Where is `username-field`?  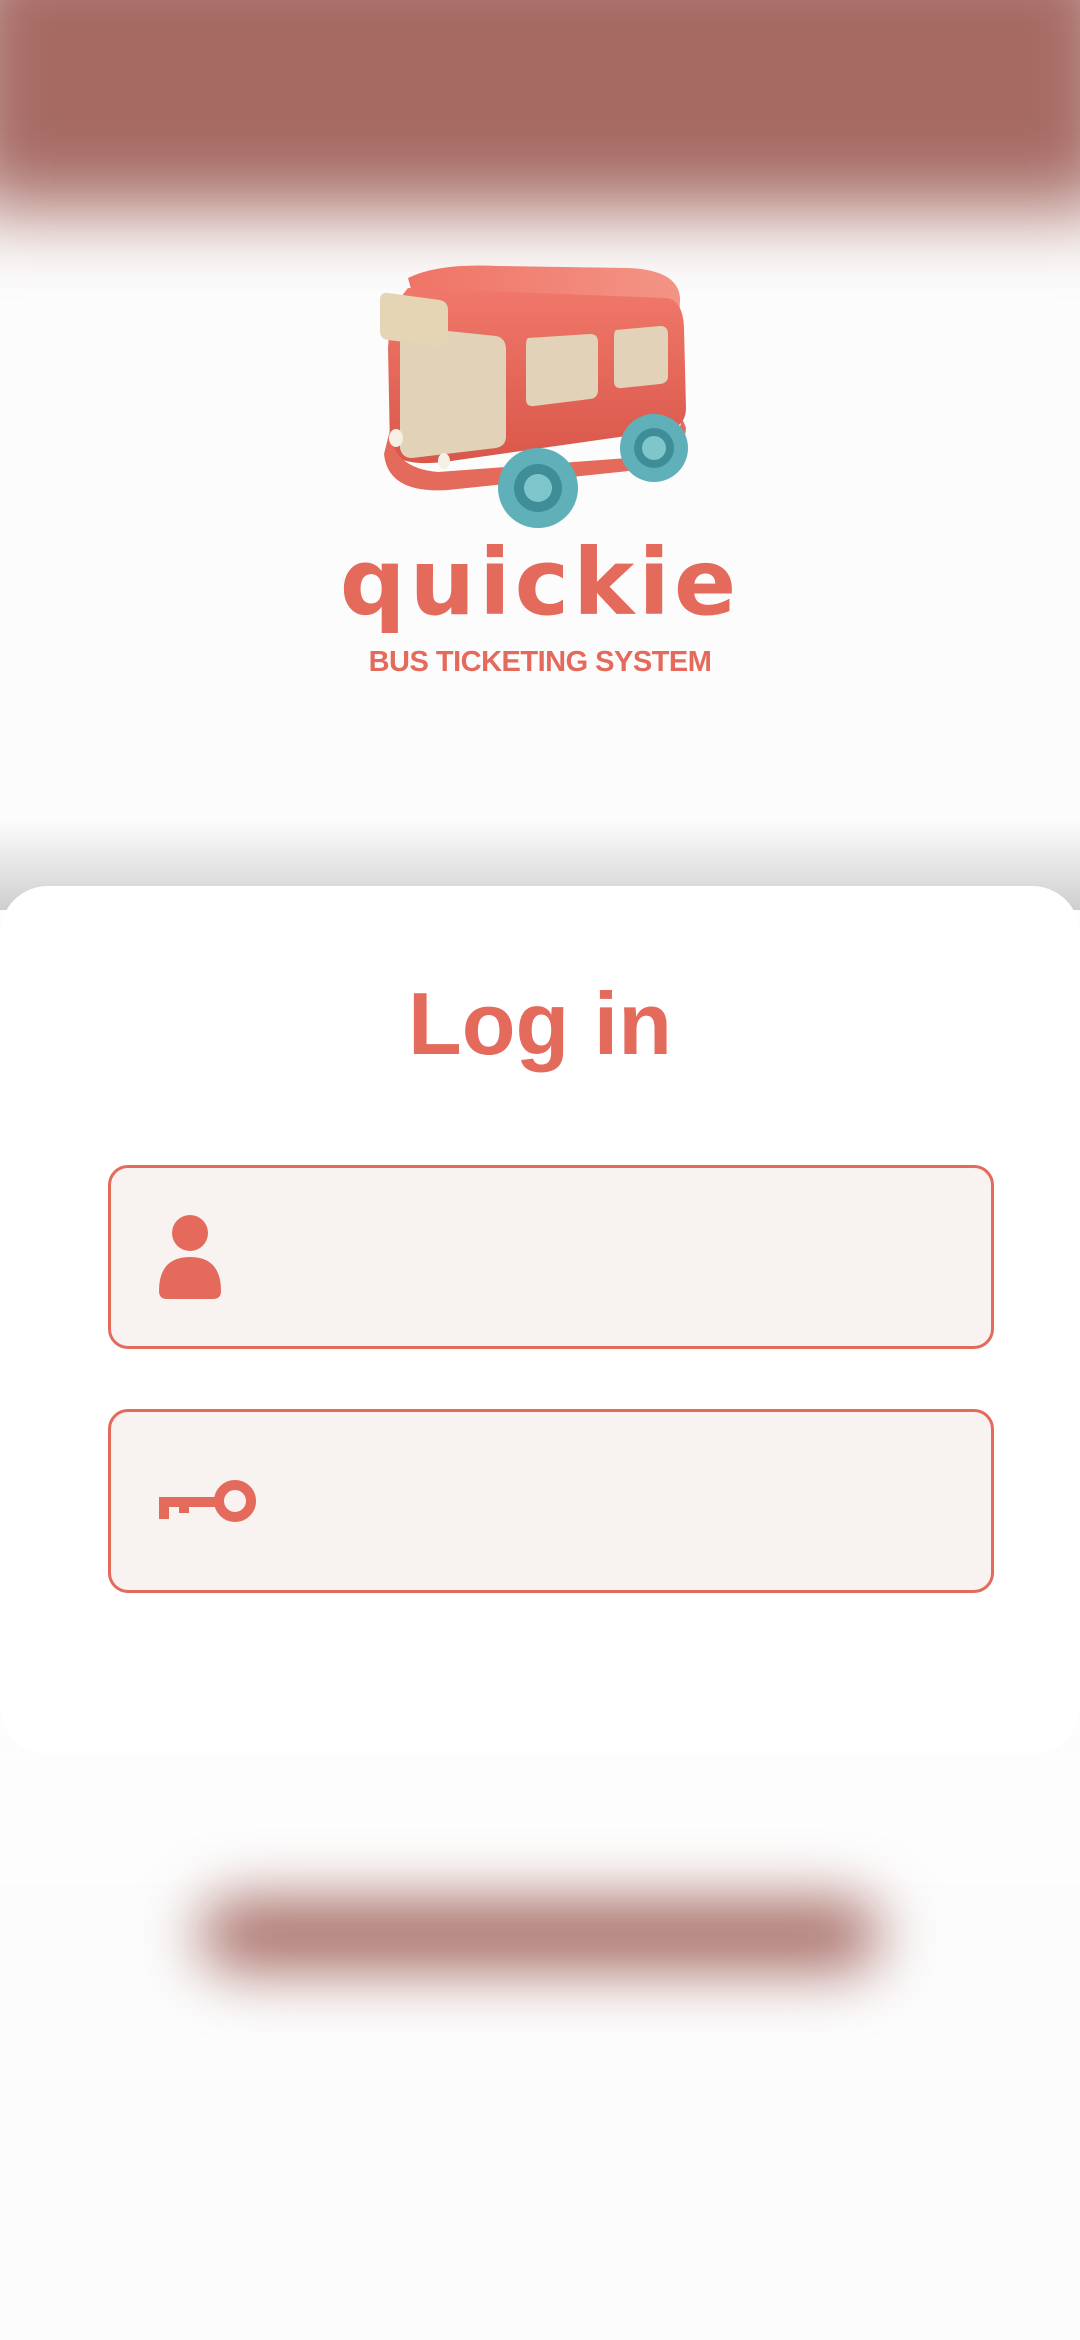 username-field is located at coordinates (551, 1257).